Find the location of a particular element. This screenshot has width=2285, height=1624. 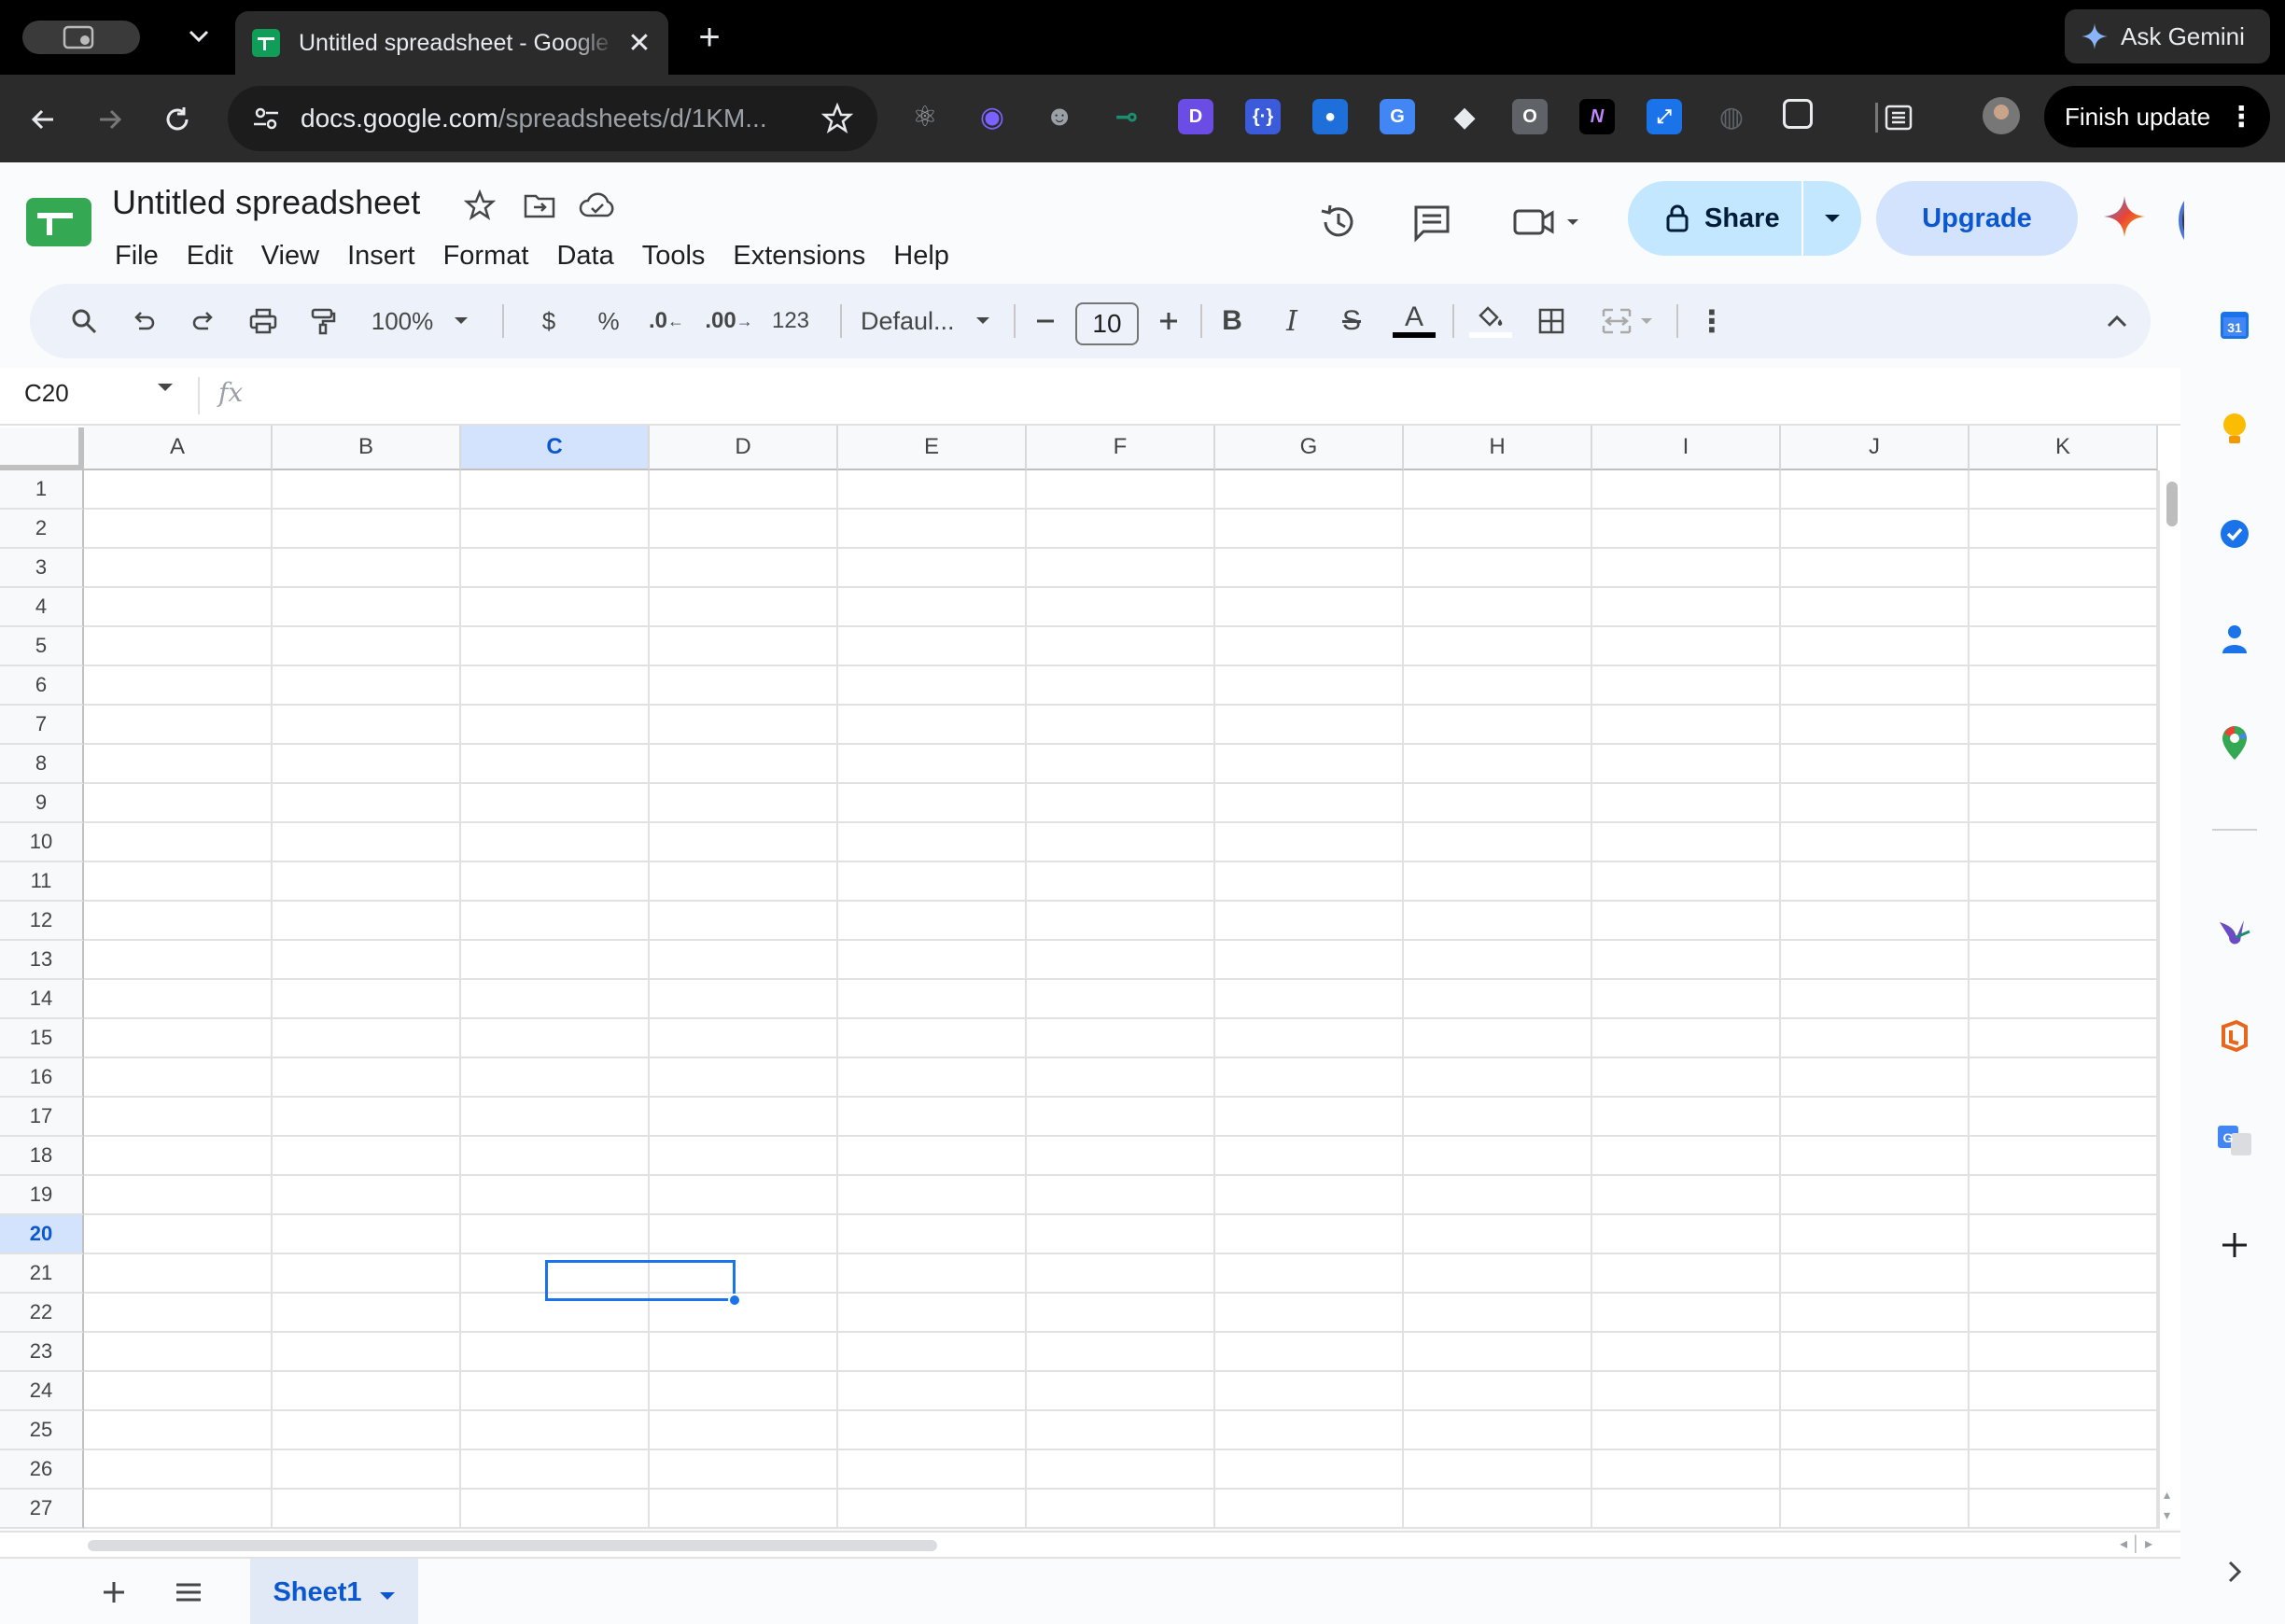

translate-ext-icon: G is located at coordinates (1397, 116).